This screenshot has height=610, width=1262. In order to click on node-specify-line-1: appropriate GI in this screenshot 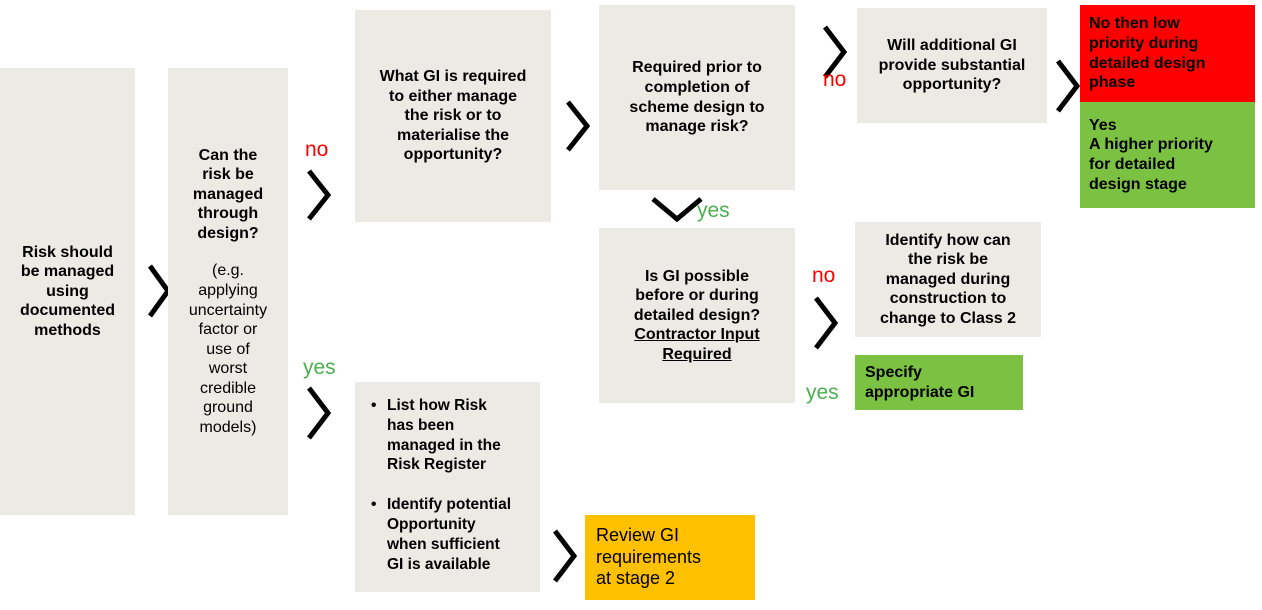, I will do `click(920, 392)`.